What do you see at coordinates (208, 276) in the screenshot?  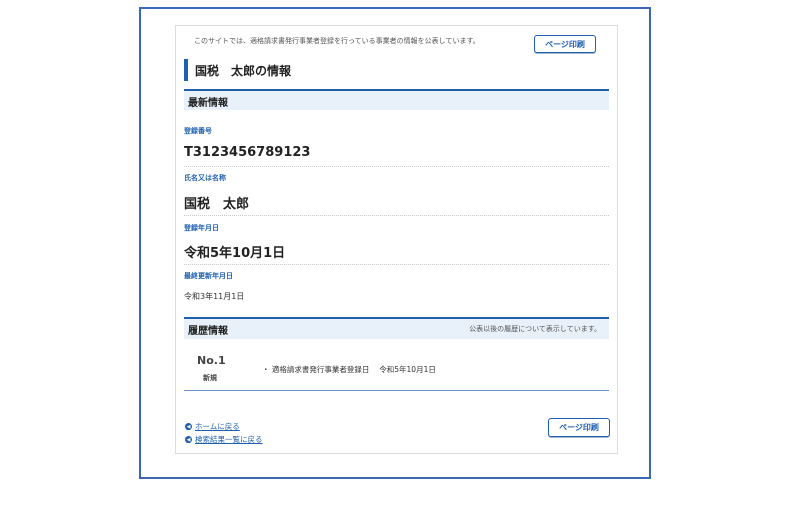 I see `last-updated-label: 最終更新年月日` at bounding box center [208, 276].